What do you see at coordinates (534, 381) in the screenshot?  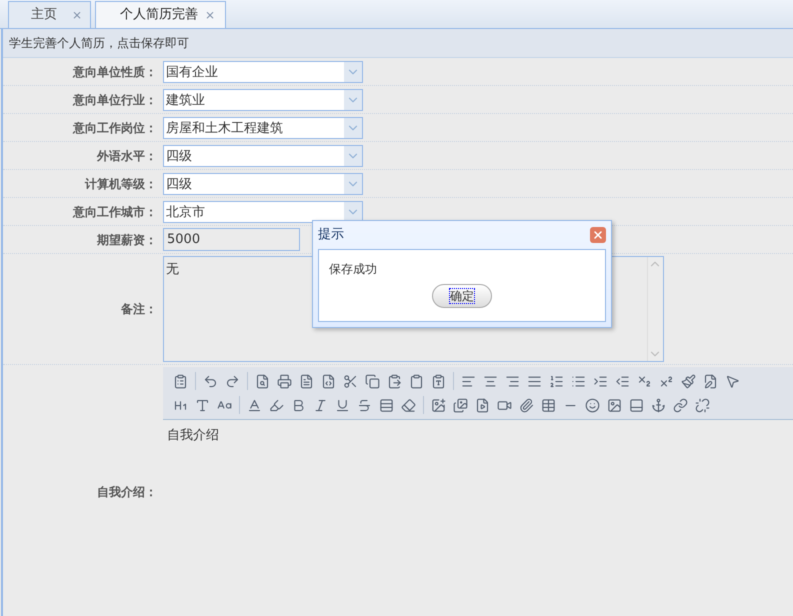 I see `text-align-justify-icon` at bounding box center [534, 381].